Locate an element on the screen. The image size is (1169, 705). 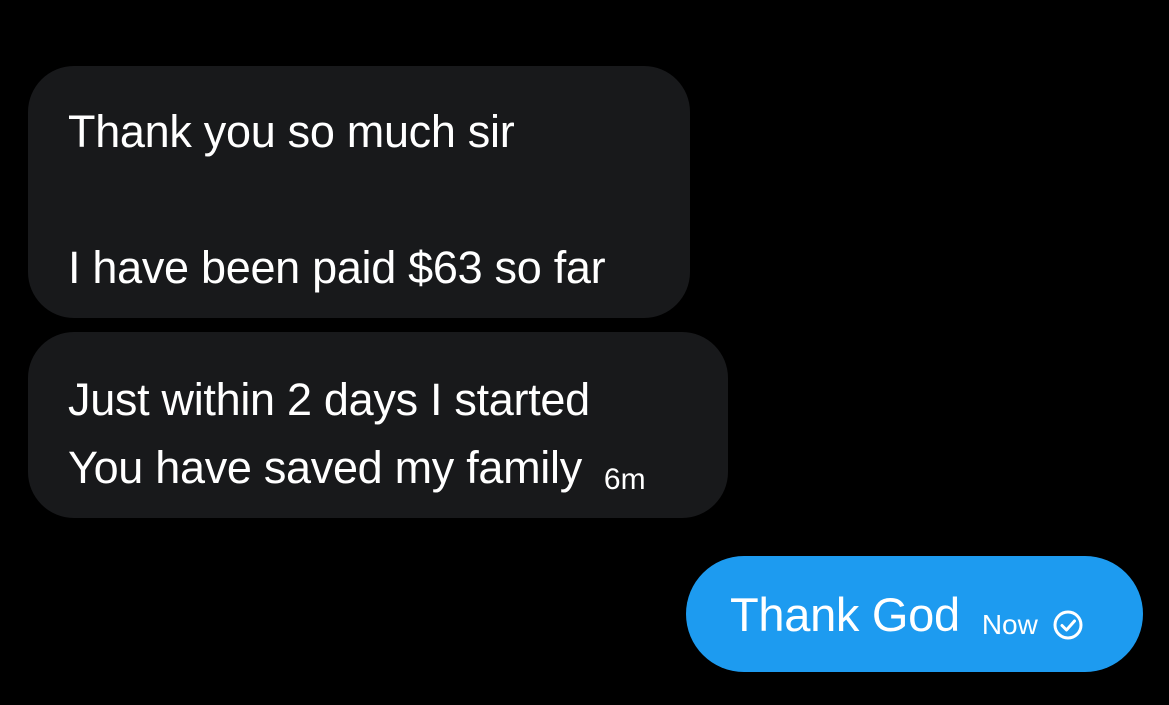
outgoing-message-bubble: Thank God Now is located at coordinates (914, 614).